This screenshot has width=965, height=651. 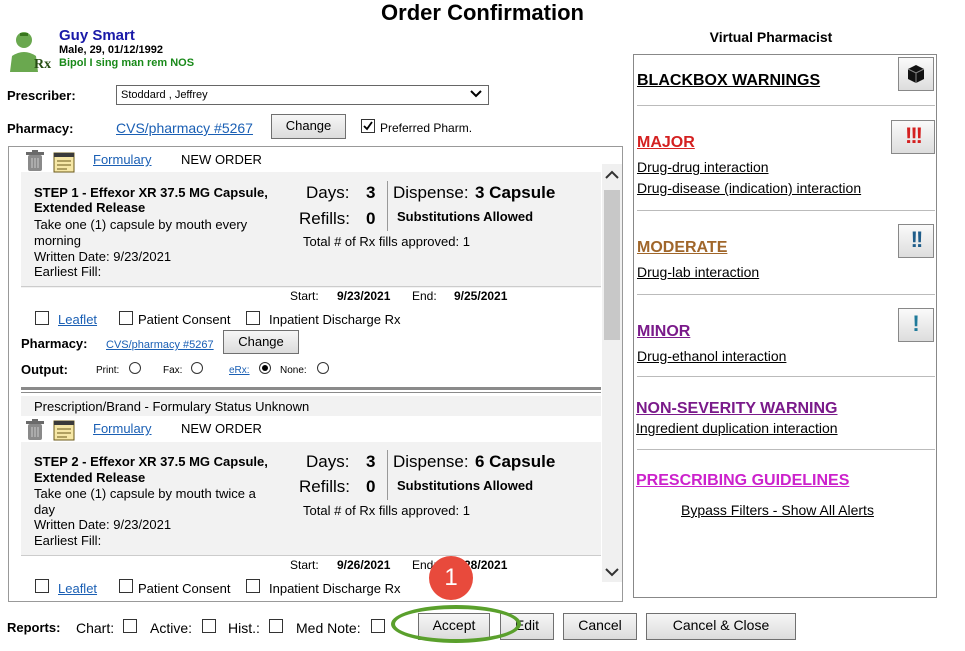 What do you see at coordinates (42, 586) in the screenshot?
I see `order-2-leaflet-checkbox` at bounding box center [42, 586].